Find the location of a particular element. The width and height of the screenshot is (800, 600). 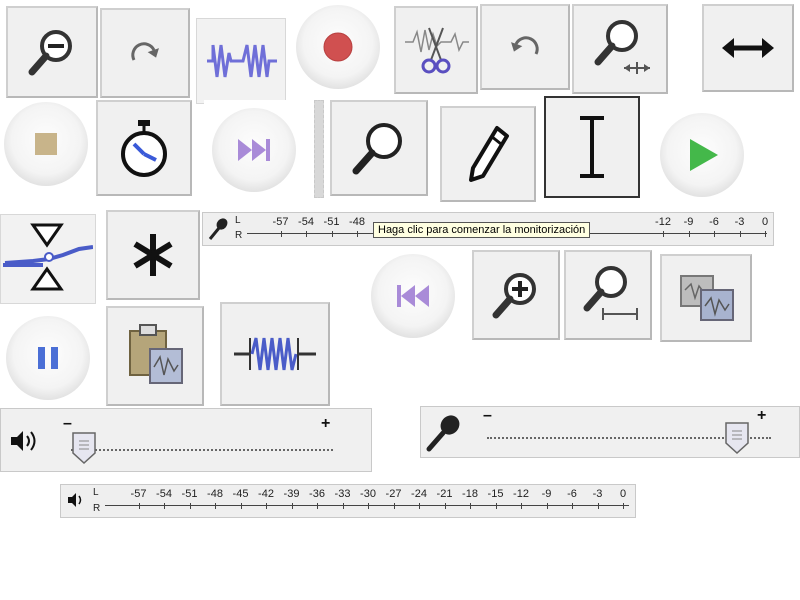

zoom-fit-button is located at coordinates (620, 49).